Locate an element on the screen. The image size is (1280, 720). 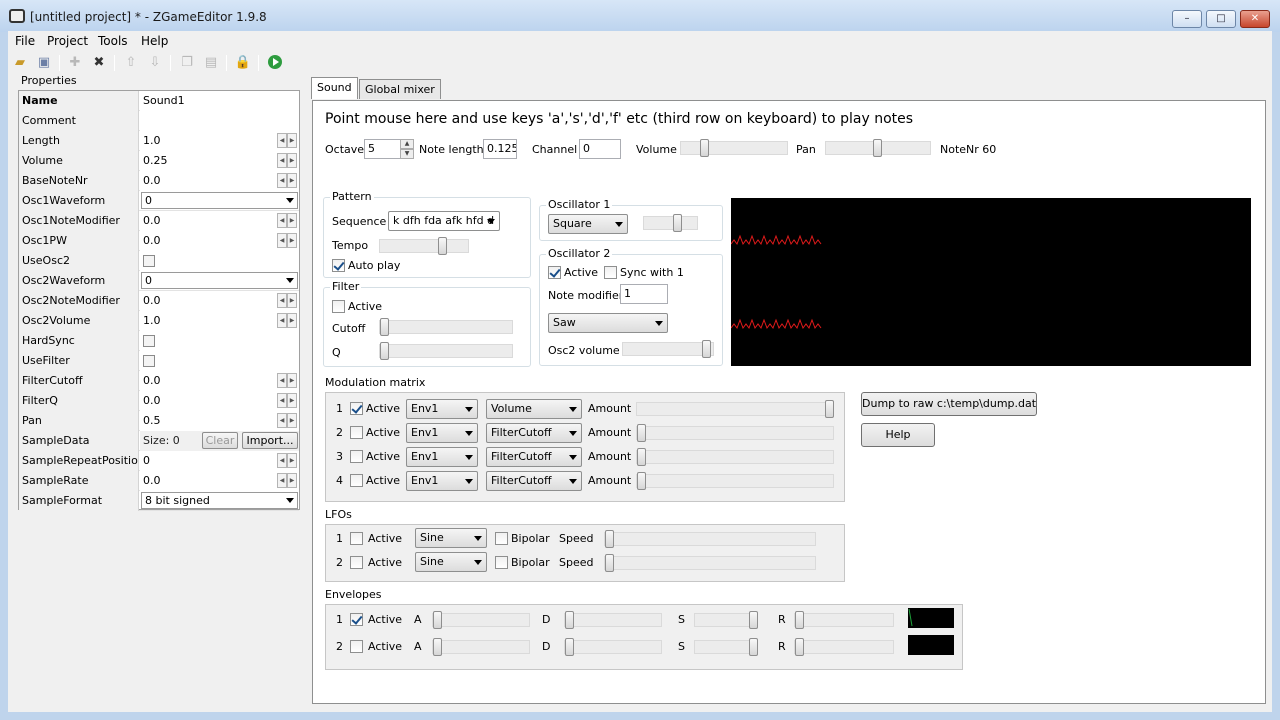
filter-active-checkbox is located at coordinates (338, 306).